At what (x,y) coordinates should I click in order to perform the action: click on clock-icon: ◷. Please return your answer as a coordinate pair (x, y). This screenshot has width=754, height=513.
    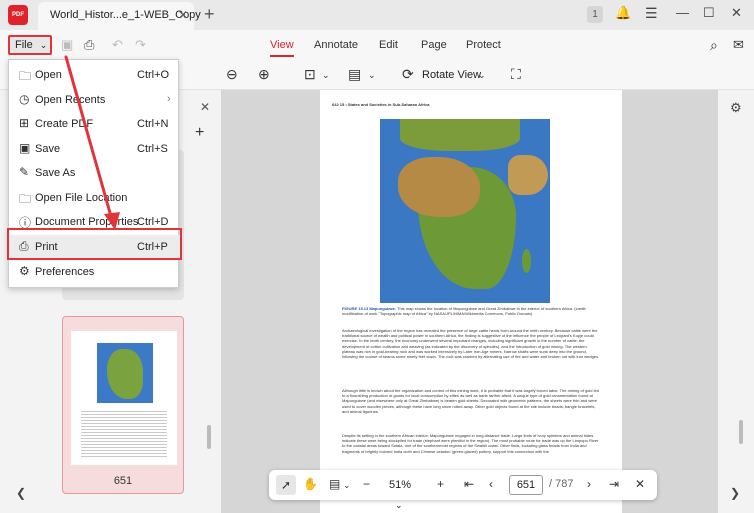
    Looking at the image, I should click on (24, 99).